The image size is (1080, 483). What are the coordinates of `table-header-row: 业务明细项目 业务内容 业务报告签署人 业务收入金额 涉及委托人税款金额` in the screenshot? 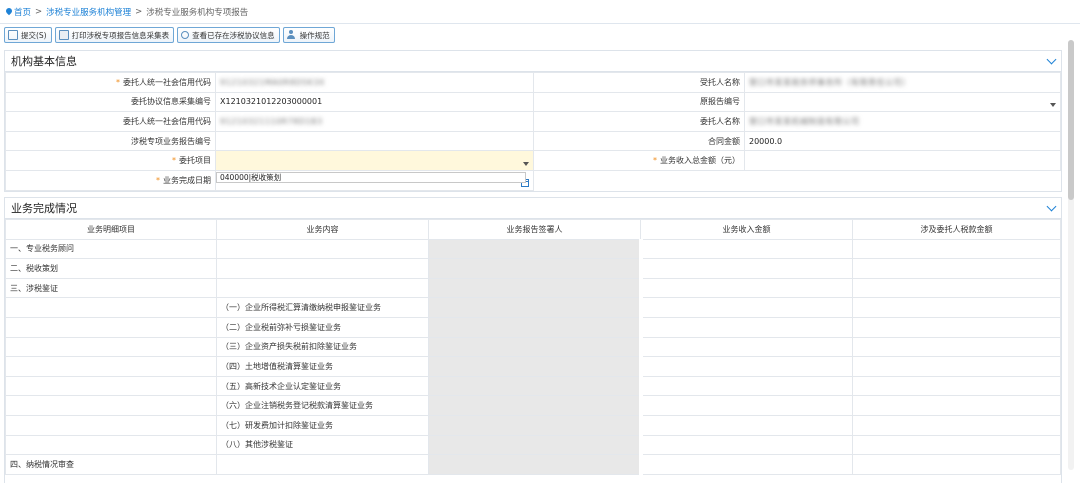 It's located at (533, 229).